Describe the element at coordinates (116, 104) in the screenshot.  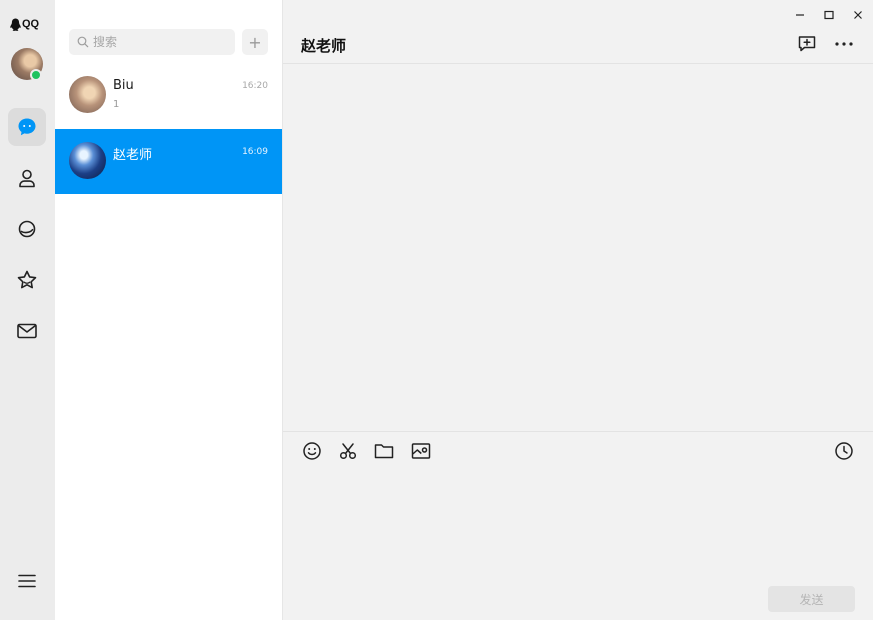
I see `conversation-preview: 1` at that location.